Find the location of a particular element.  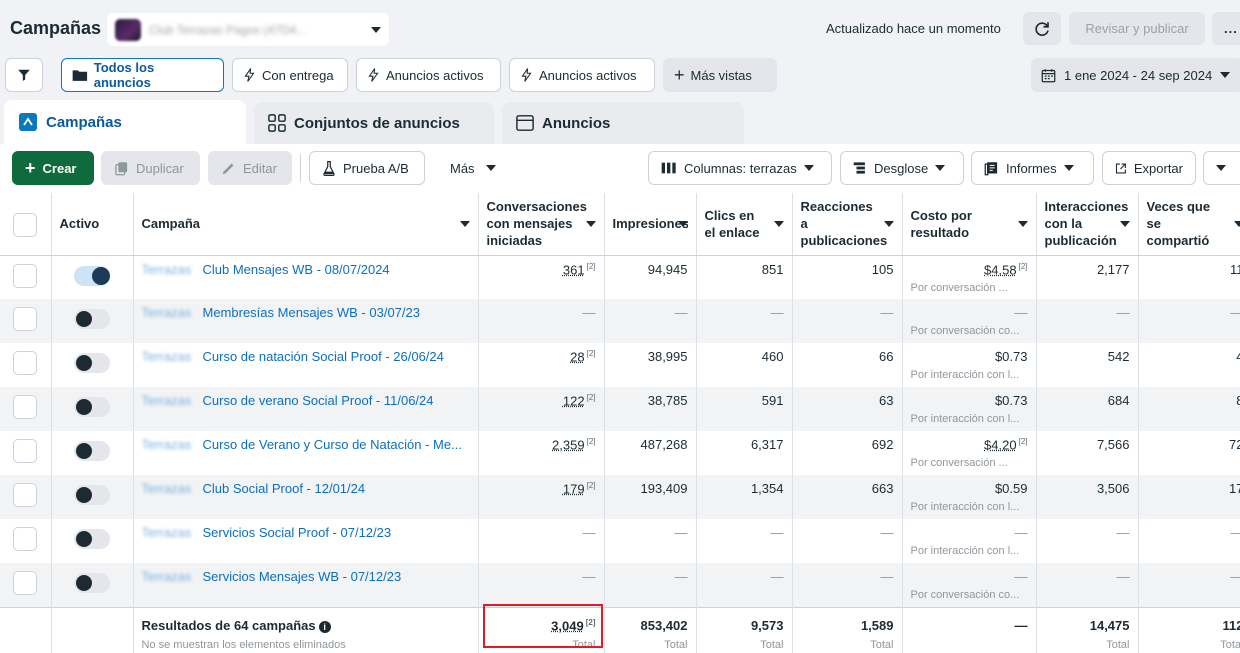

plus-icon: + is located at coordinates (679, 75).